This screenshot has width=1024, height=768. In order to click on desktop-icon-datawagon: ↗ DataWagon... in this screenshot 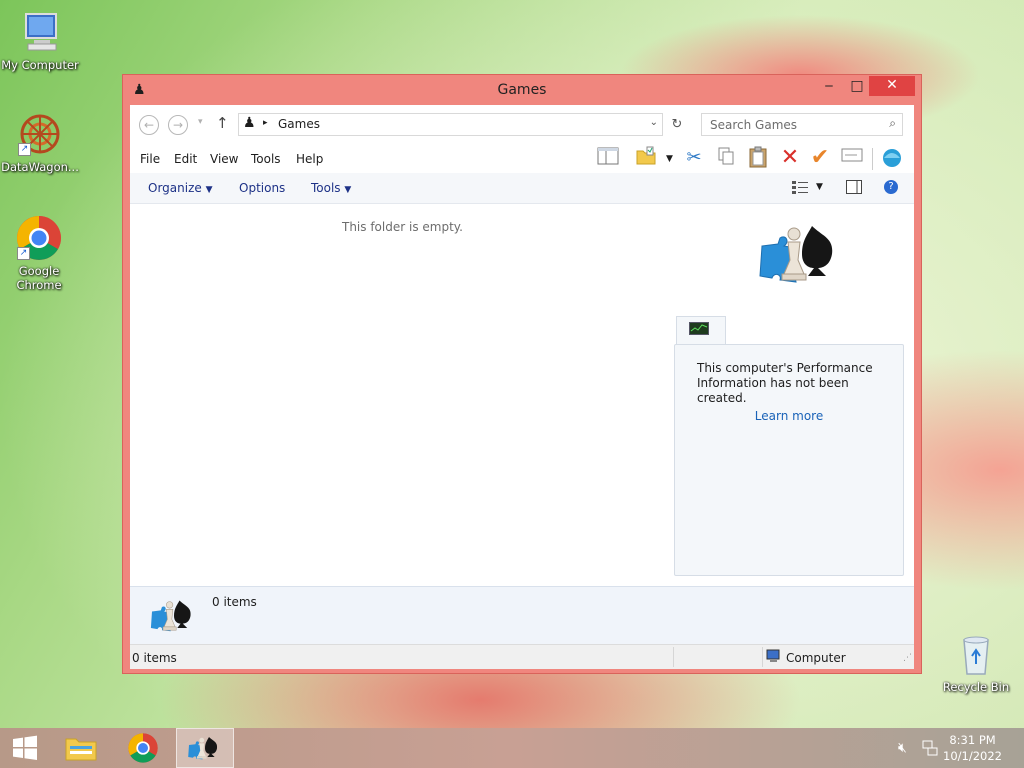, I will do `click(40, 142)`.